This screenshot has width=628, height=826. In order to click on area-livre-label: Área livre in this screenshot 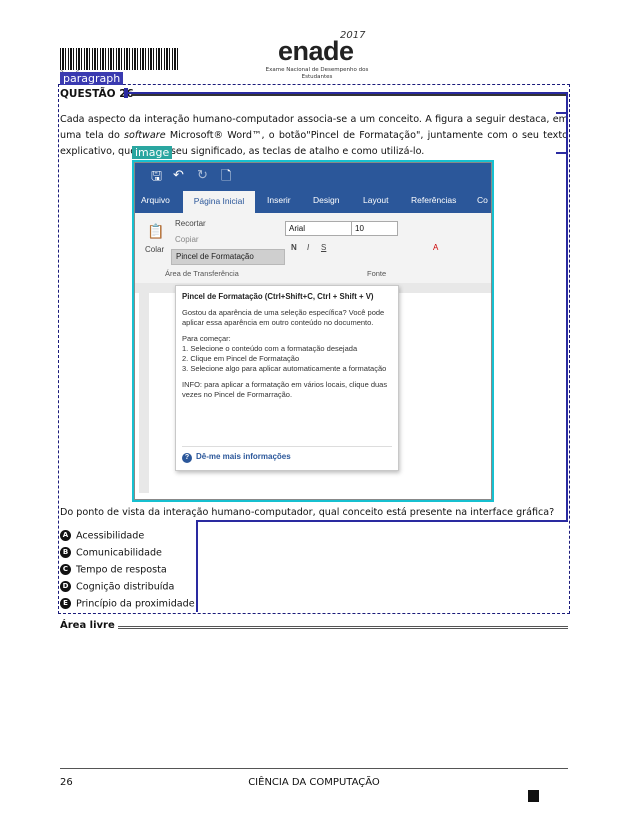, I will do `click(87, 625)`.